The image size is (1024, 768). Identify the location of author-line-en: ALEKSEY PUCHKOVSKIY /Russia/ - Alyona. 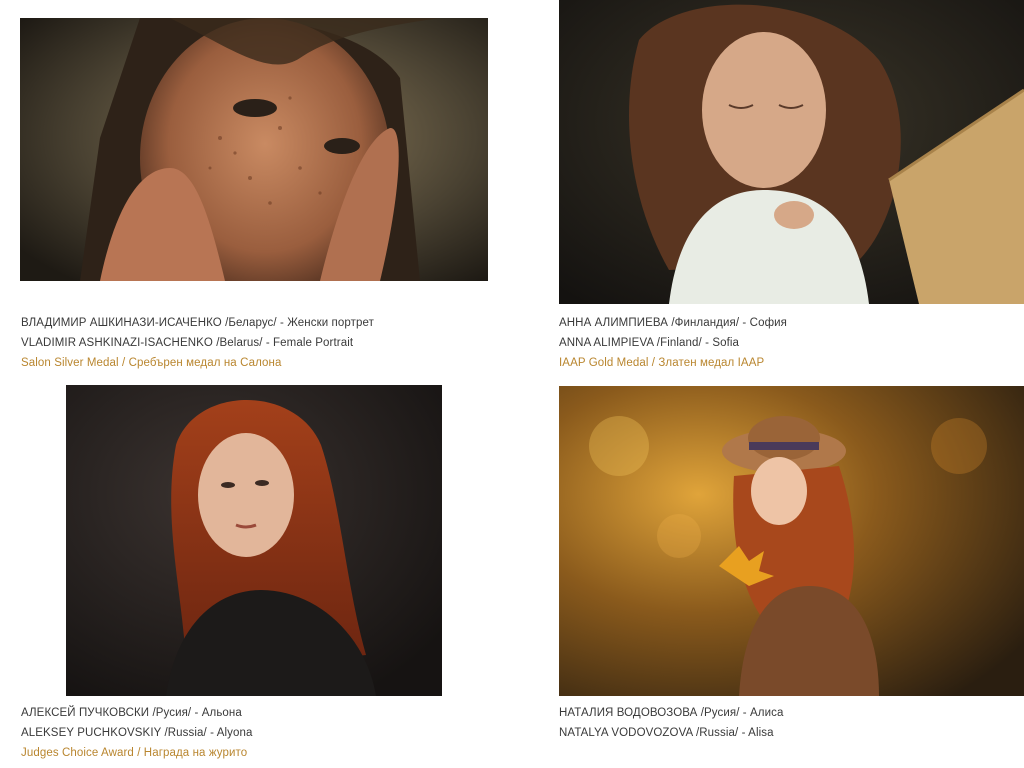
(137, 733).